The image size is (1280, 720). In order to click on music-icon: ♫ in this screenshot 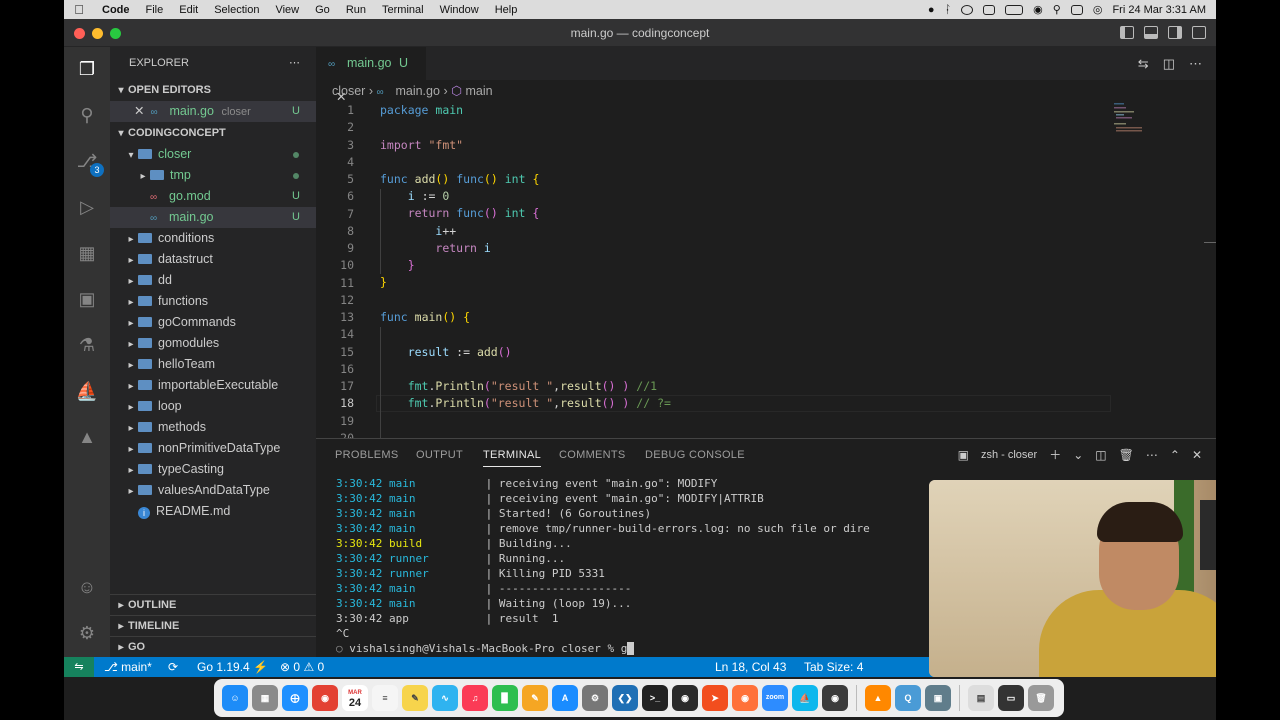, I will do `click(475, 698)`.